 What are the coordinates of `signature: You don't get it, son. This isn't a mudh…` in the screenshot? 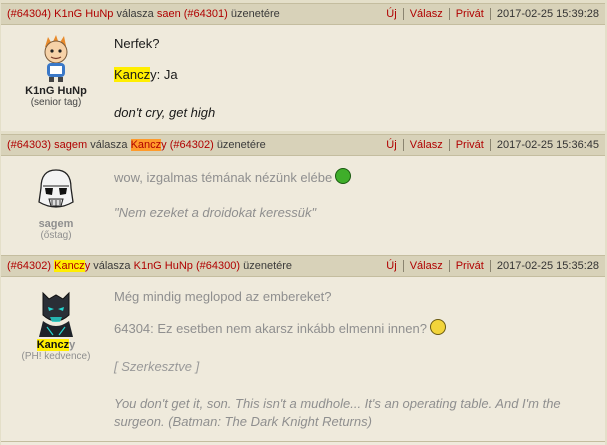 It's located at (337, 412).